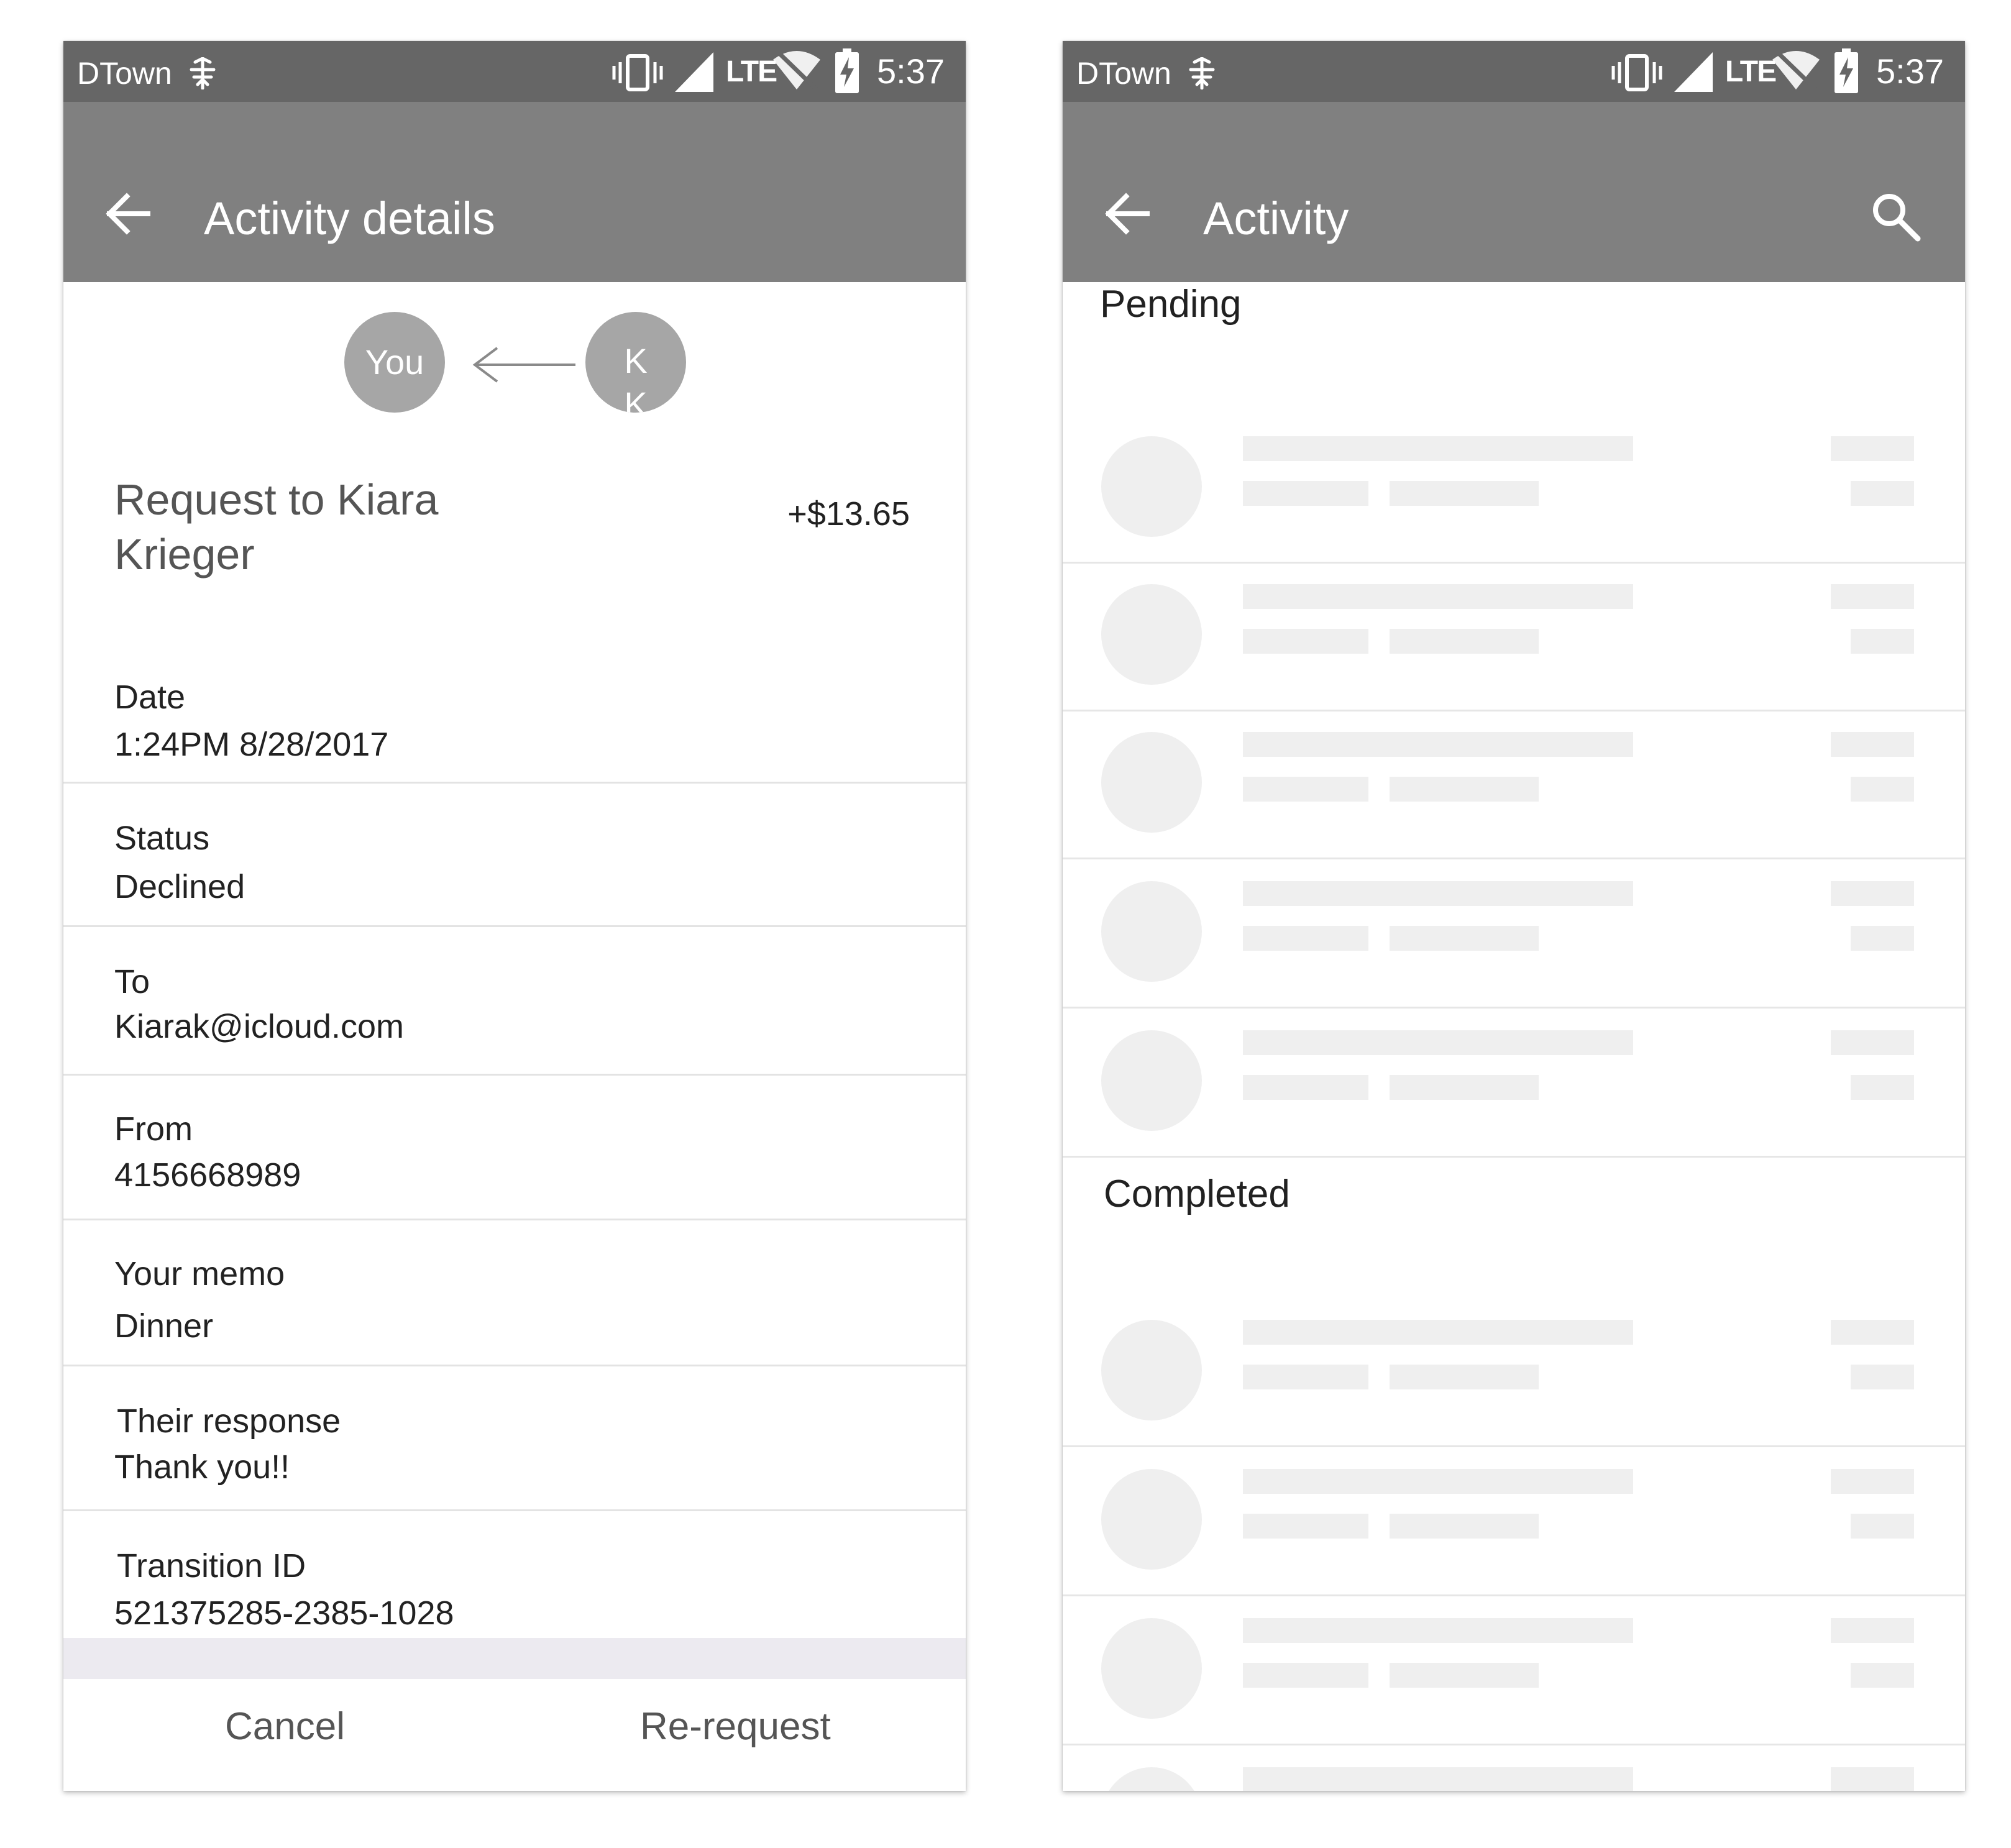 Image resolution: width=2011 pixels, height=1848 pixels. What do you see at coordinates (164, 1326) in the screenshot?
I see `detail-value: Dinner` at bounding box center [164, 1326].